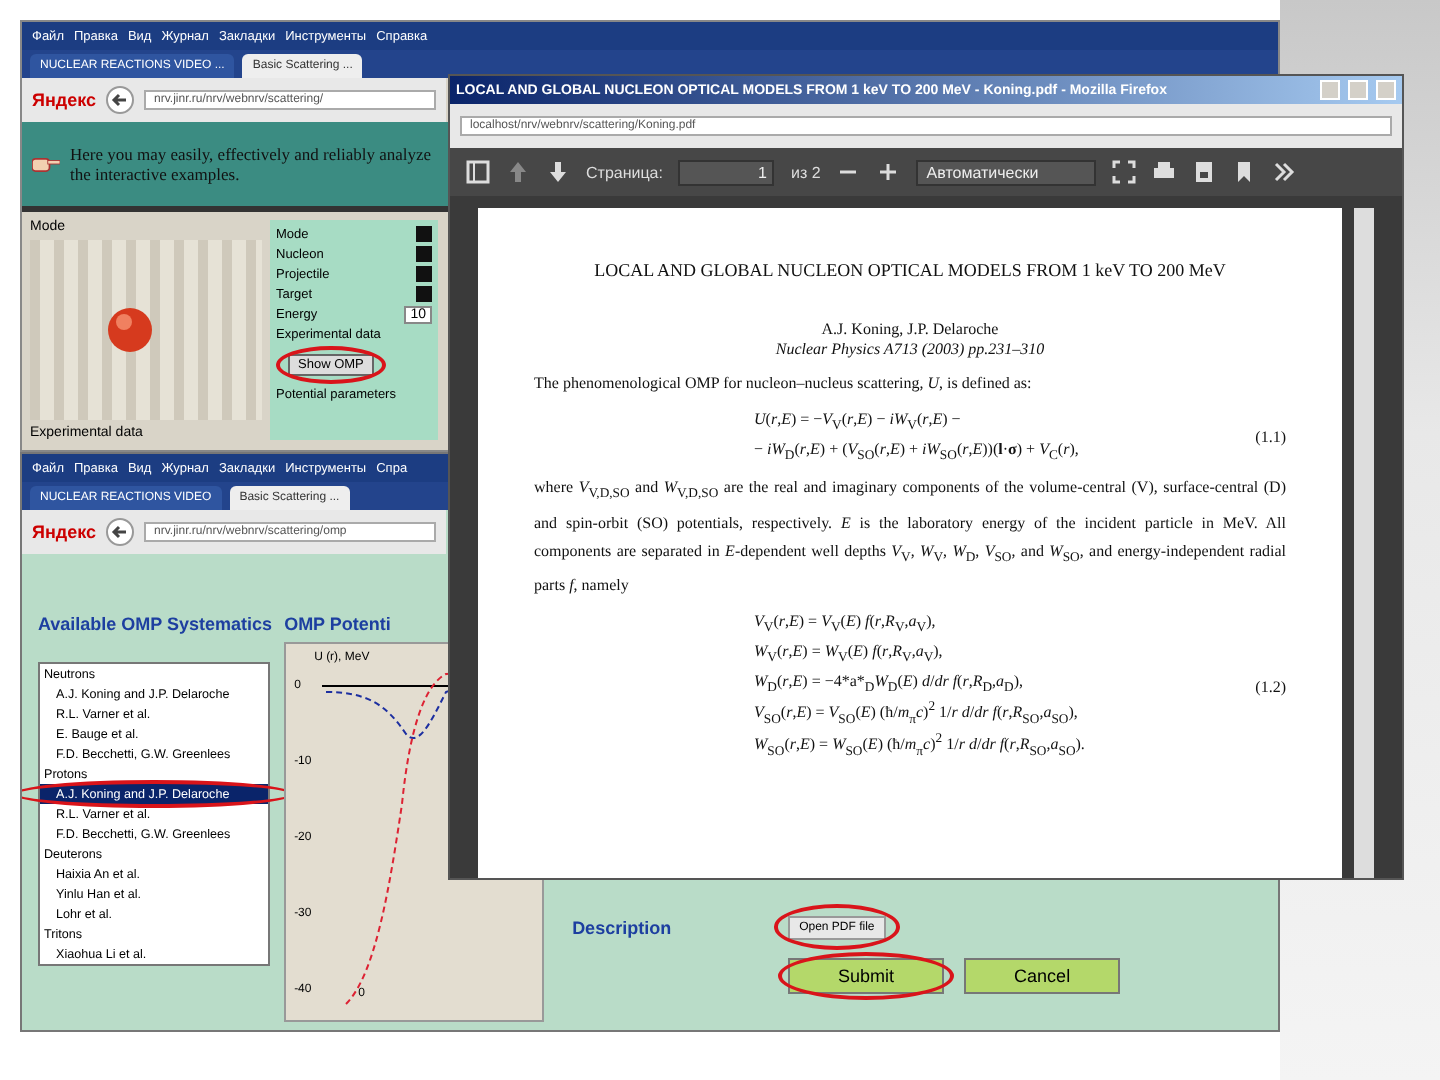  I want to click on arrow-up-icon, so click(518, 172).